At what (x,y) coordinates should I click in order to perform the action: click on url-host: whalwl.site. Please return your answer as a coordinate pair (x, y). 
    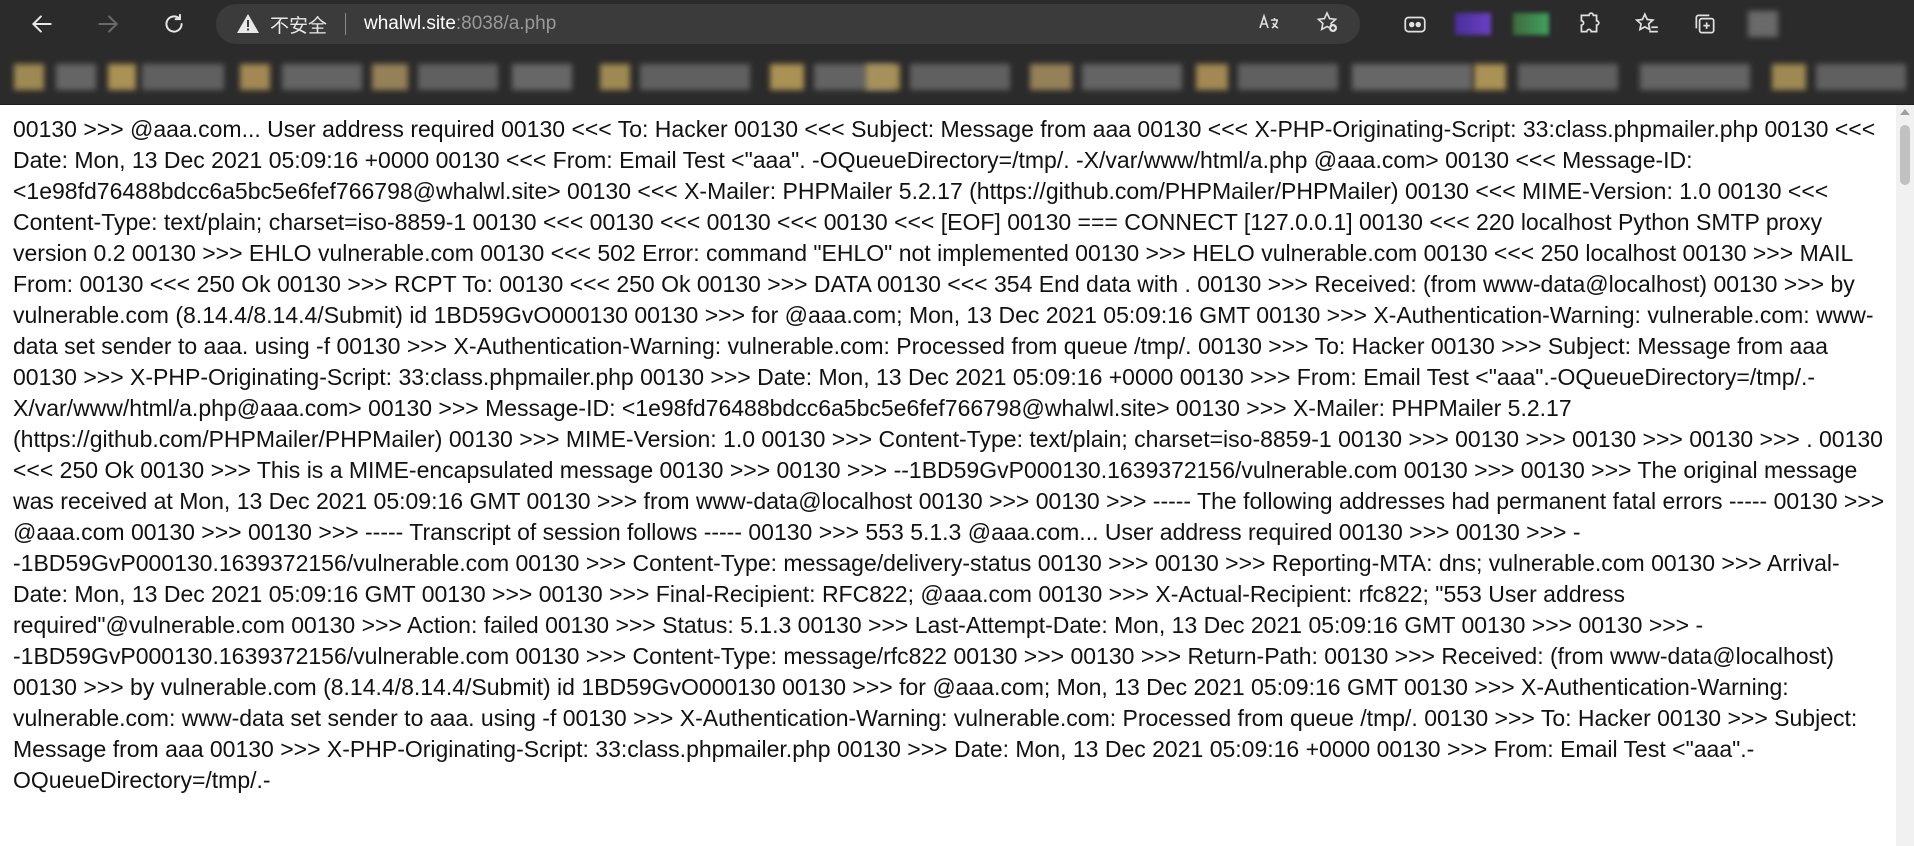
    Looking at the image, I should click on (410, 23).